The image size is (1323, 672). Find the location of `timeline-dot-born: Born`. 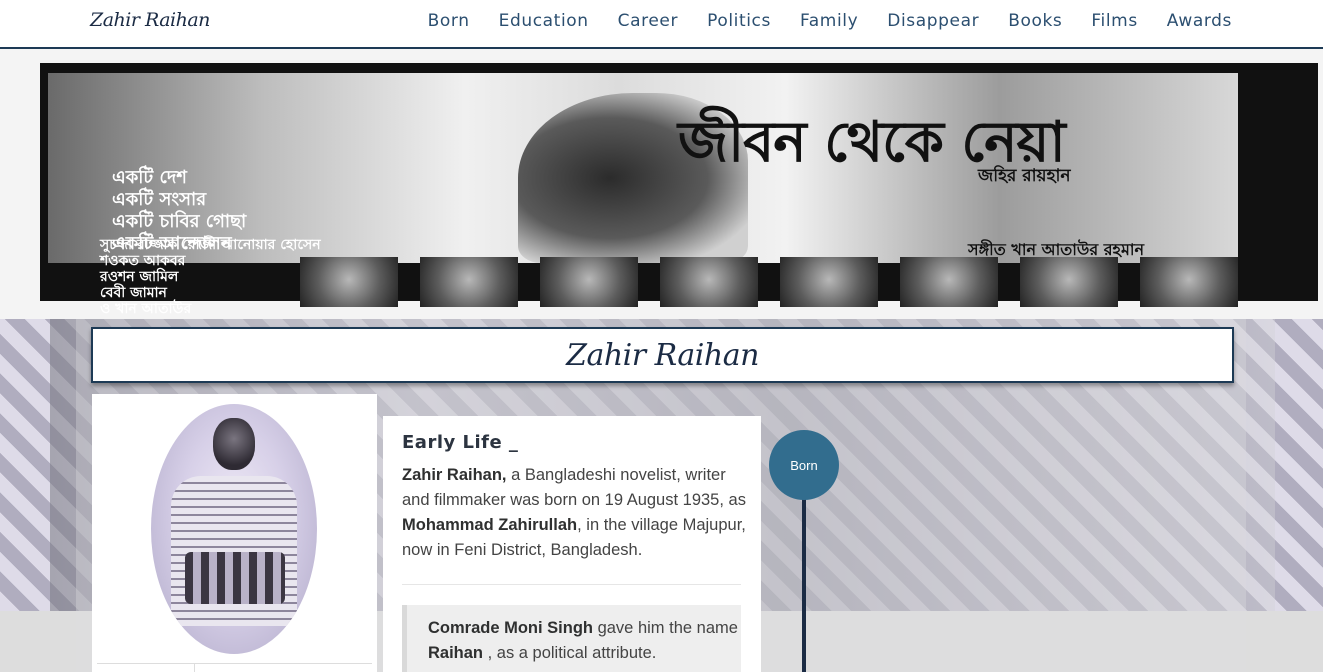

timeline-dot-born: Born is located at coordinates (804, 465).